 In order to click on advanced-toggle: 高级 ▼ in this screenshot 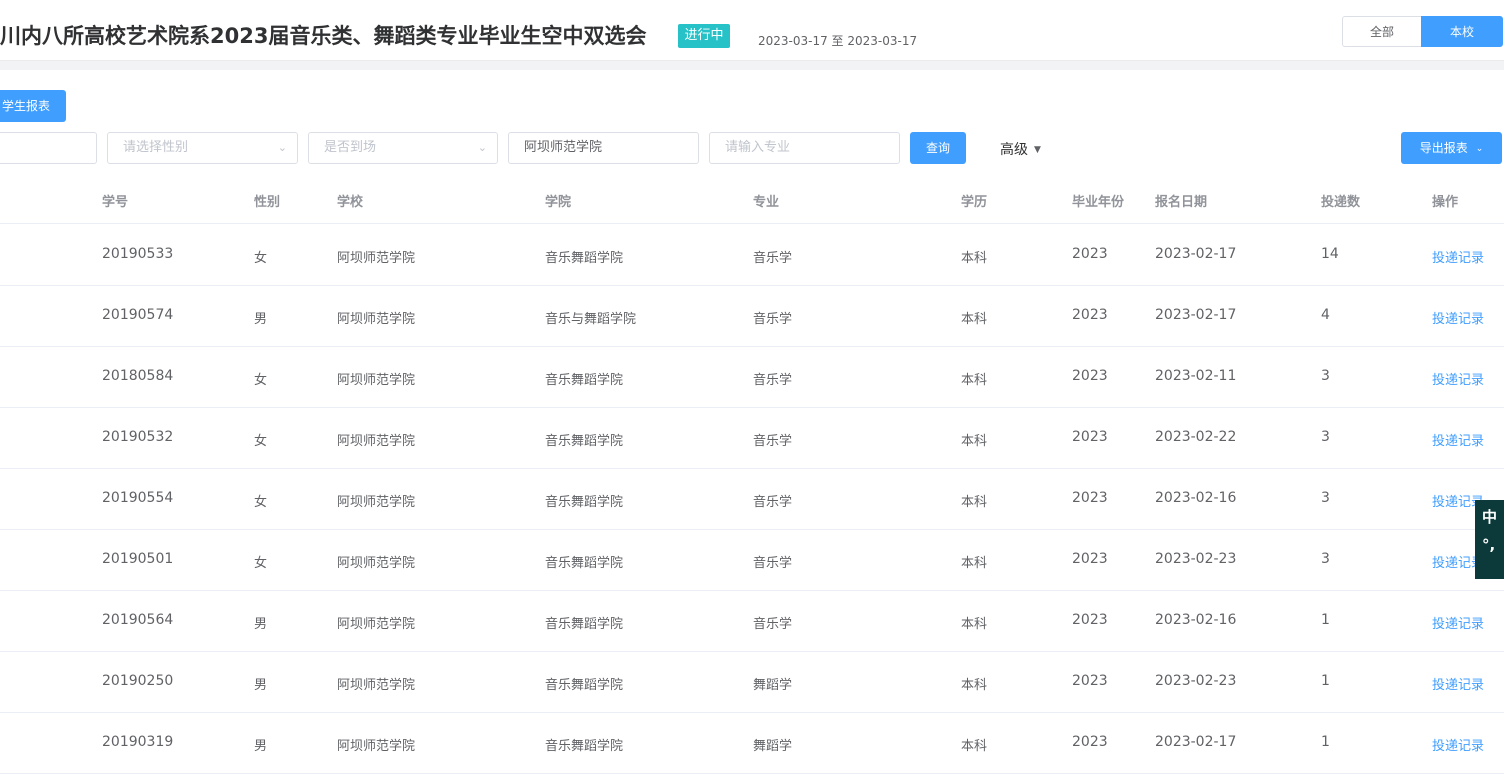, I will do `click(1020, 149)`.